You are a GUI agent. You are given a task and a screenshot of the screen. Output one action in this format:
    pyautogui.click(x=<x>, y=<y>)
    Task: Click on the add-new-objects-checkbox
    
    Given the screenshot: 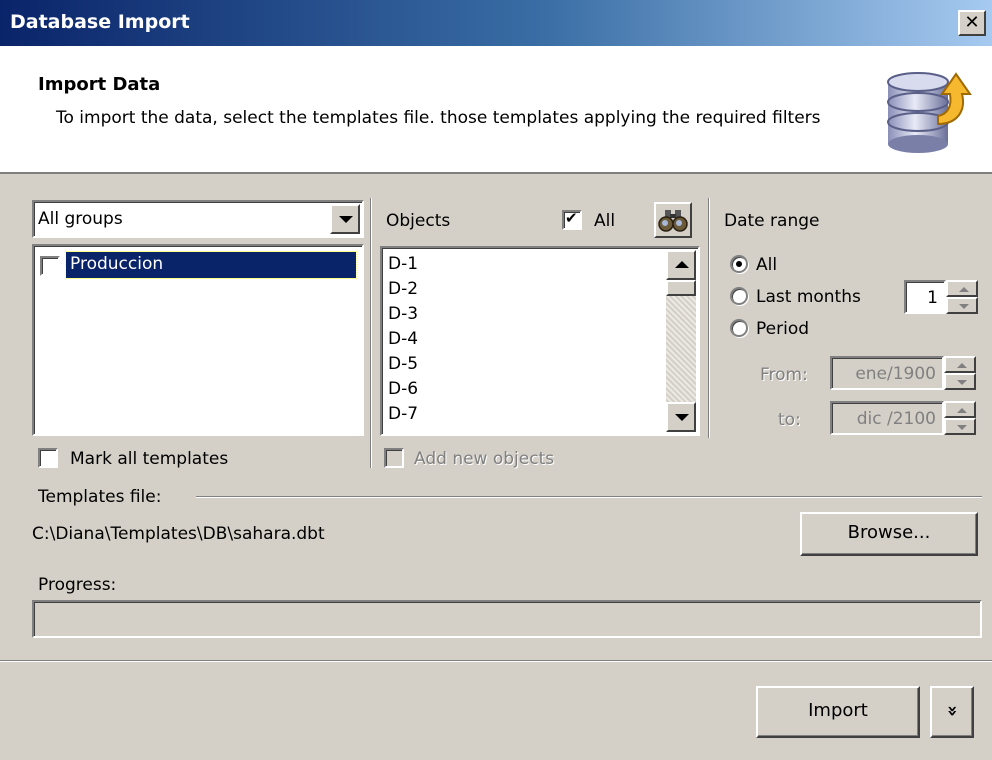 What is the action you would take?
    pyautogui.click(x=394, y=458)
    